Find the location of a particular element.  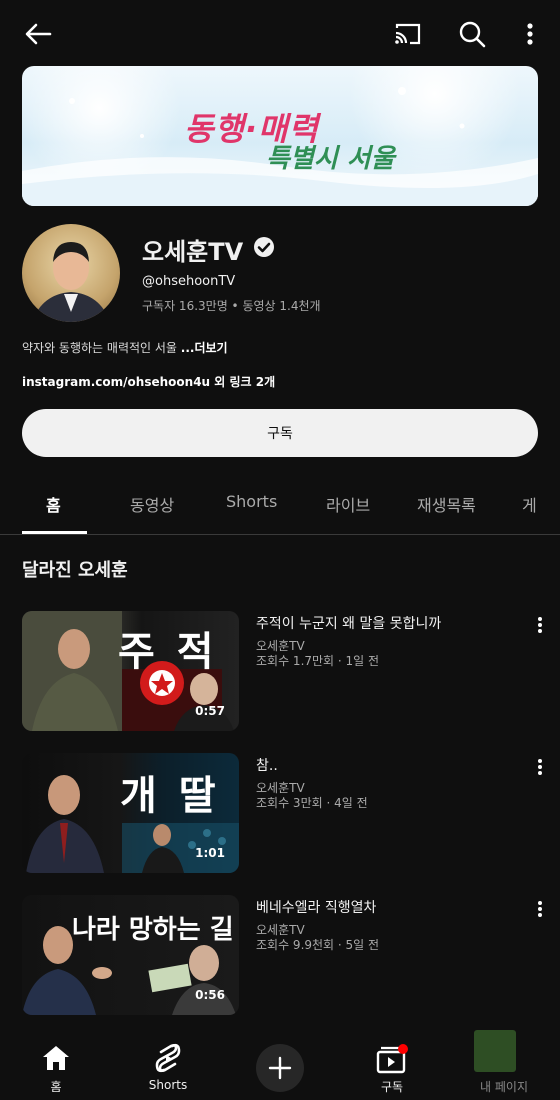

search-icon is located at coordinates (472, 34).